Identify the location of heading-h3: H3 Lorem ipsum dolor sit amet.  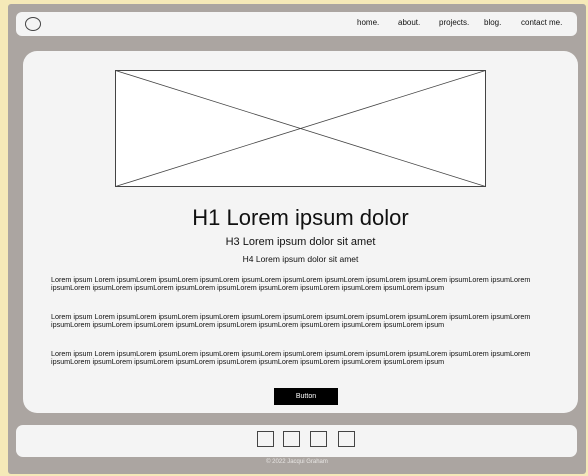
(300, 242).